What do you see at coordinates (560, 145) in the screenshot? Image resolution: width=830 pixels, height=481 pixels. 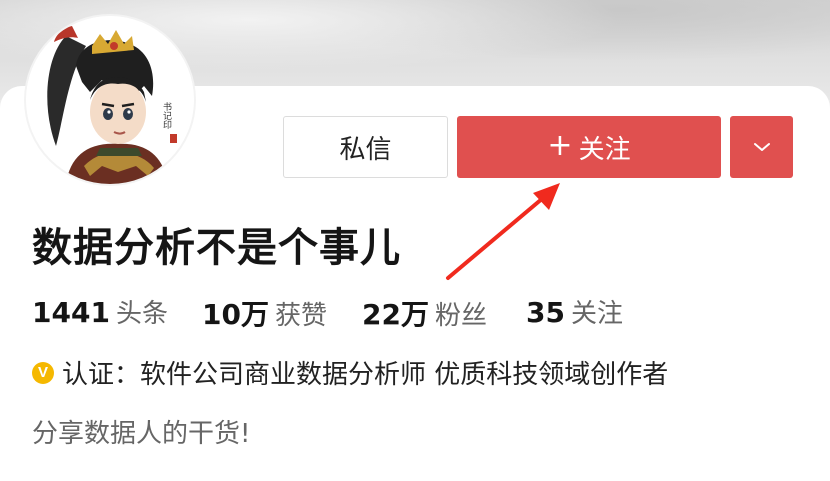 I see `plus-icon: +` at bounding box center [560, 145].